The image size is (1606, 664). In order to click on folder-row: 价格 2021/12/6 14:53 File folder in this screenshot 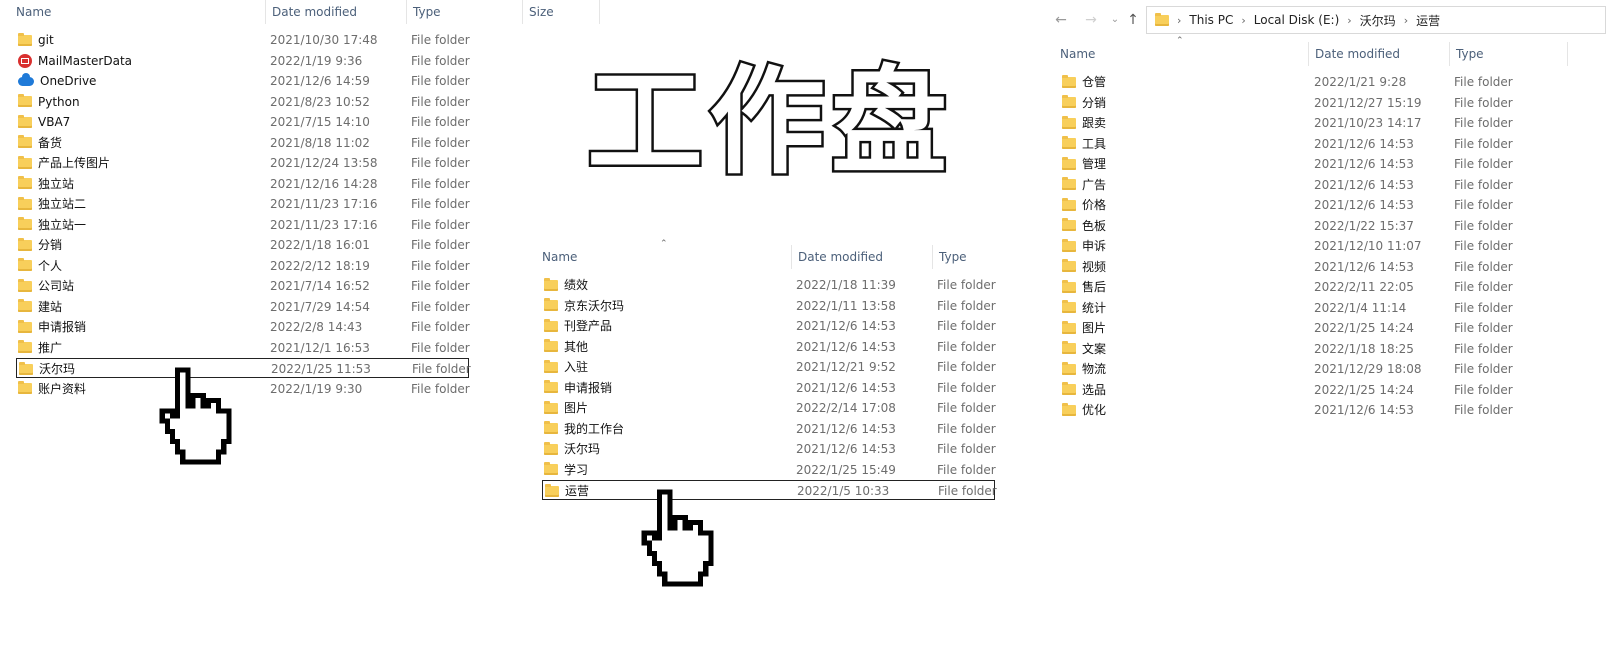, I will do `click(1330, 205)`.